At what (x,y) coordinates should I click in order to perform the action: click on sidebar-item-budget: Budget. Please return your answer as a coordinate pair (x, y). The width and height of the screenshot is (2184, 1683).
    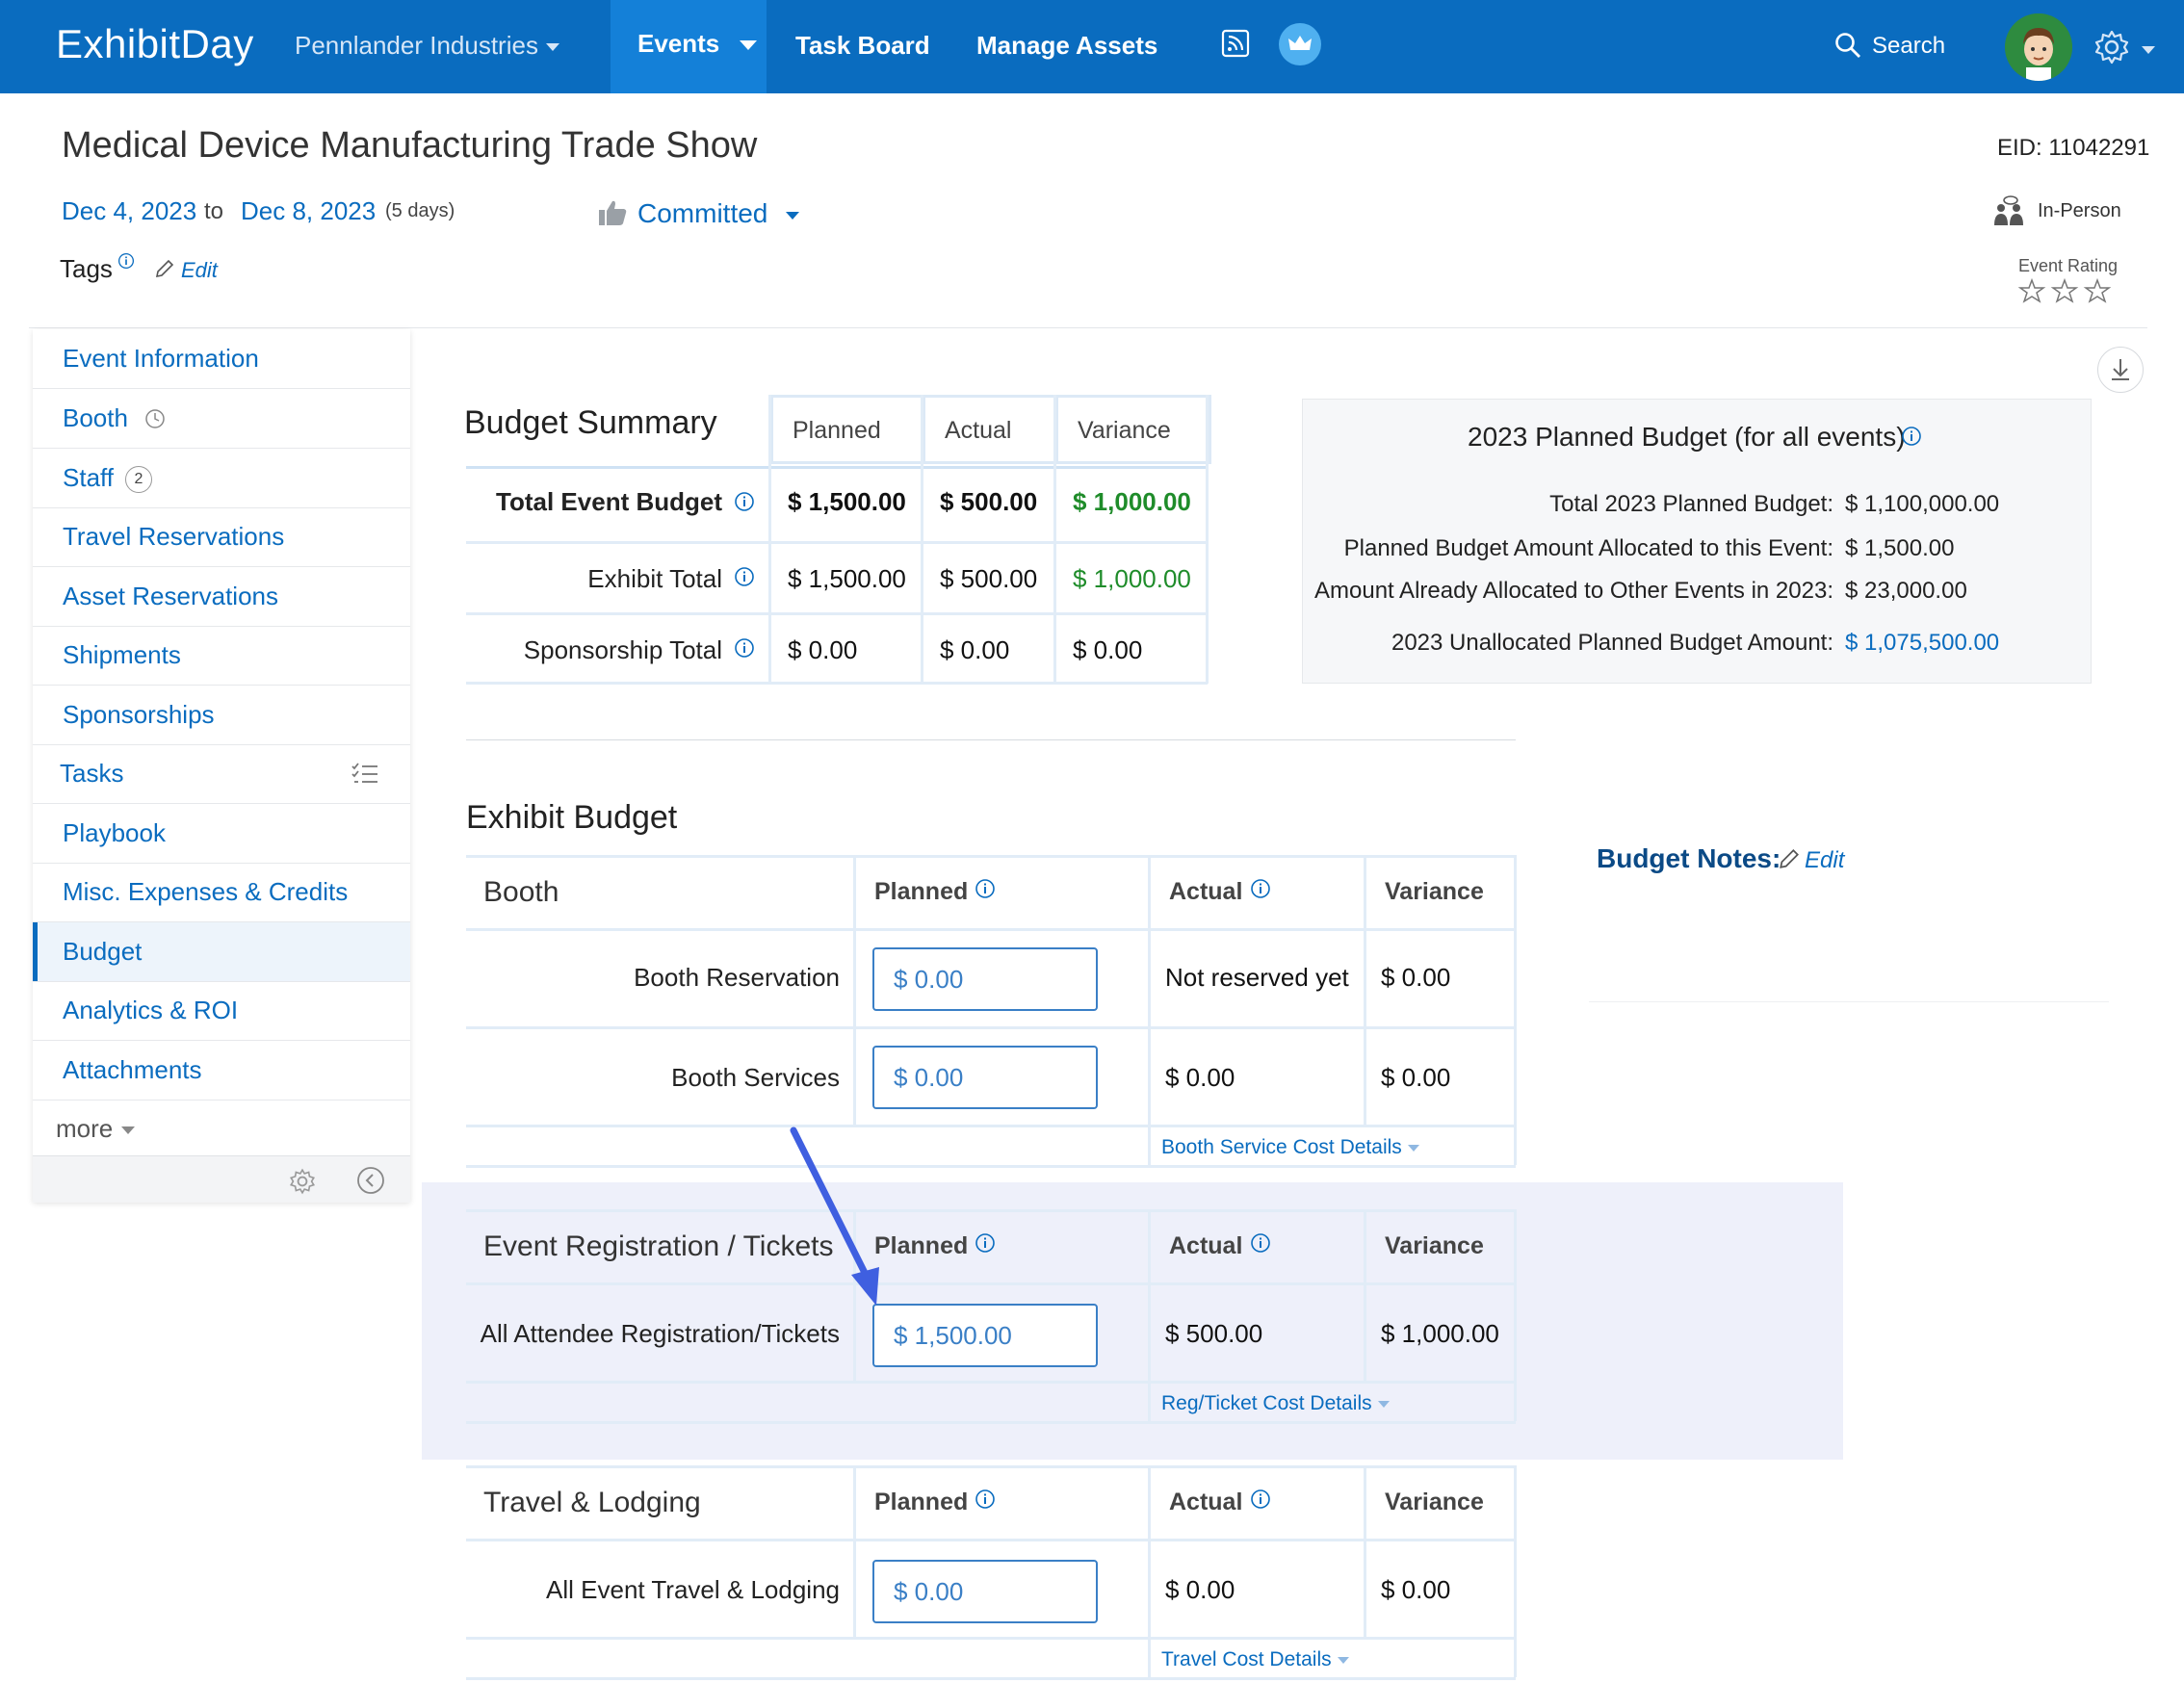
    Looking at the image, I should click on (222, 952).